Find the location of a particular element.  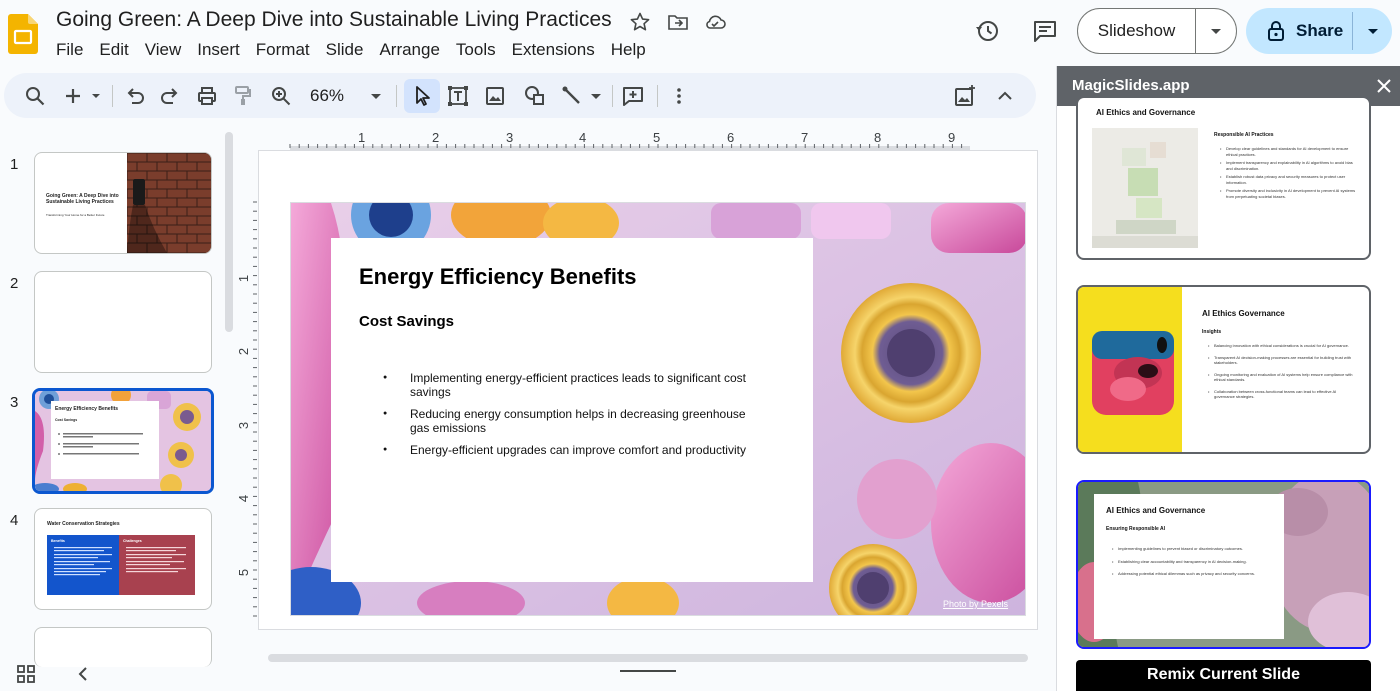

menu-help: Help is located at coordinates (628, 50).